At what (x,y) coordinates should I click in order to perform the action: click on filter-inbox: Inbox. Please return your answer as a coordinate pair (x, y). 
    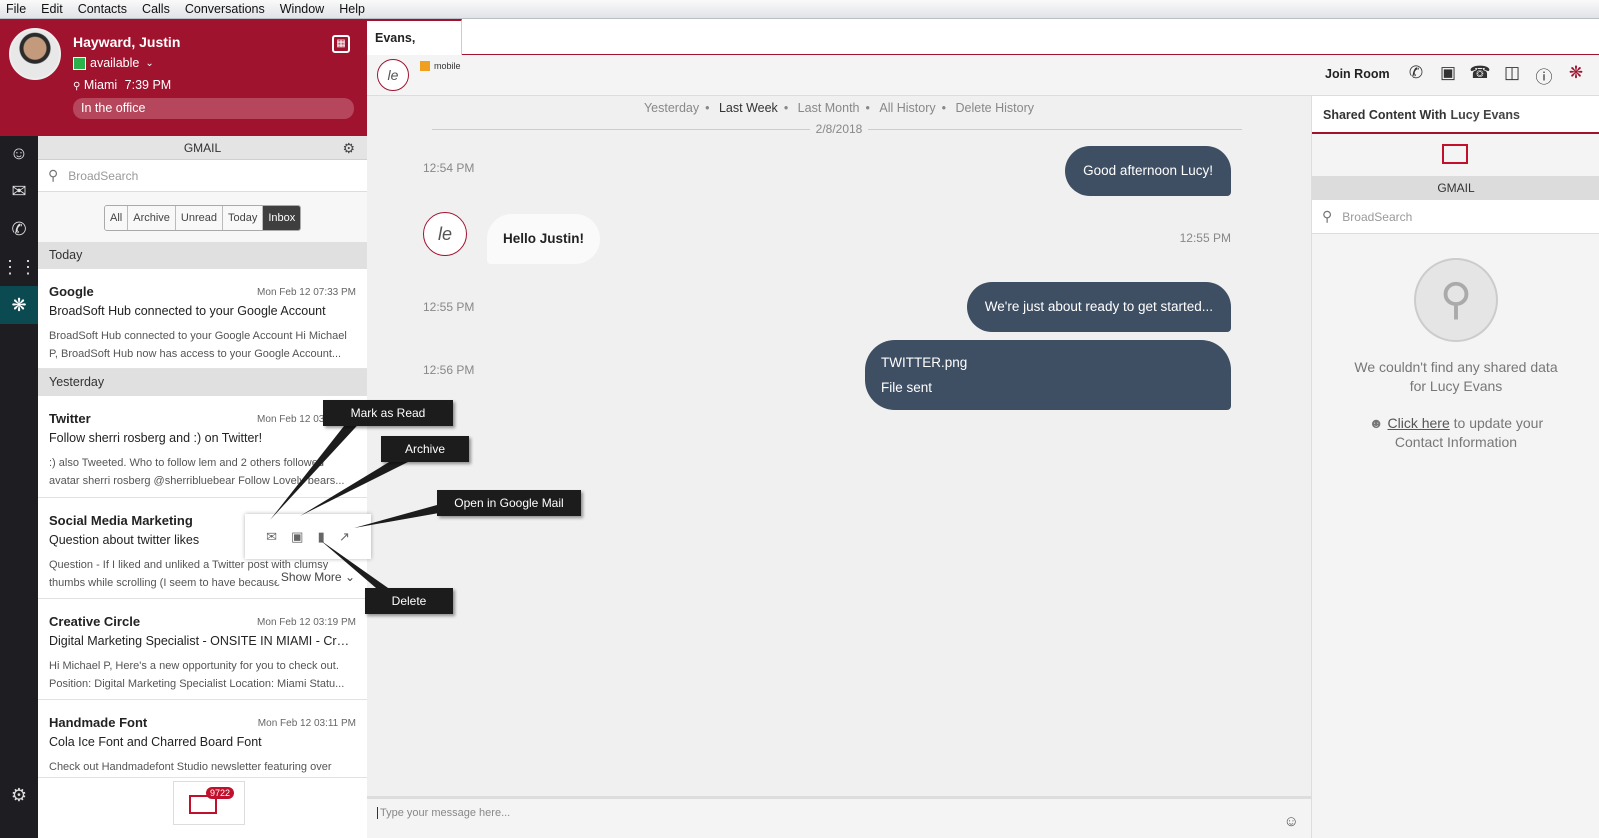
    Looking at the image, I should click on (282, 218).